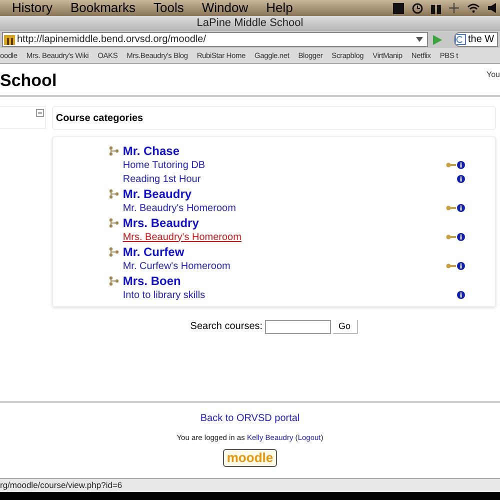 This screenshot has width=500, height=500. I want to click on collapse-icon, so click(40, 113).